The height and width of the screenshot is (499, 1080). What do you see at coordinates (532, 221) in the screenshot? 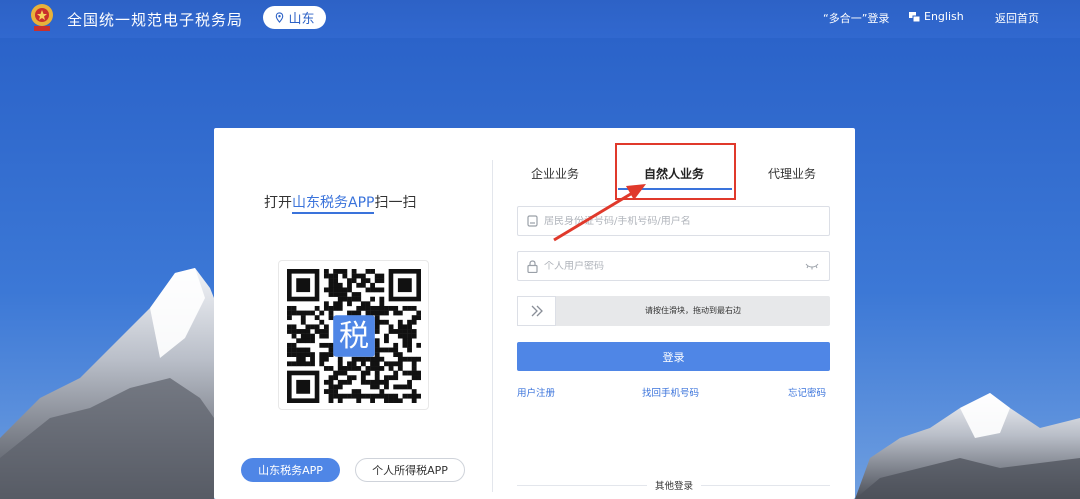
I see `user-card-icon` at bounding box center [532, 221].